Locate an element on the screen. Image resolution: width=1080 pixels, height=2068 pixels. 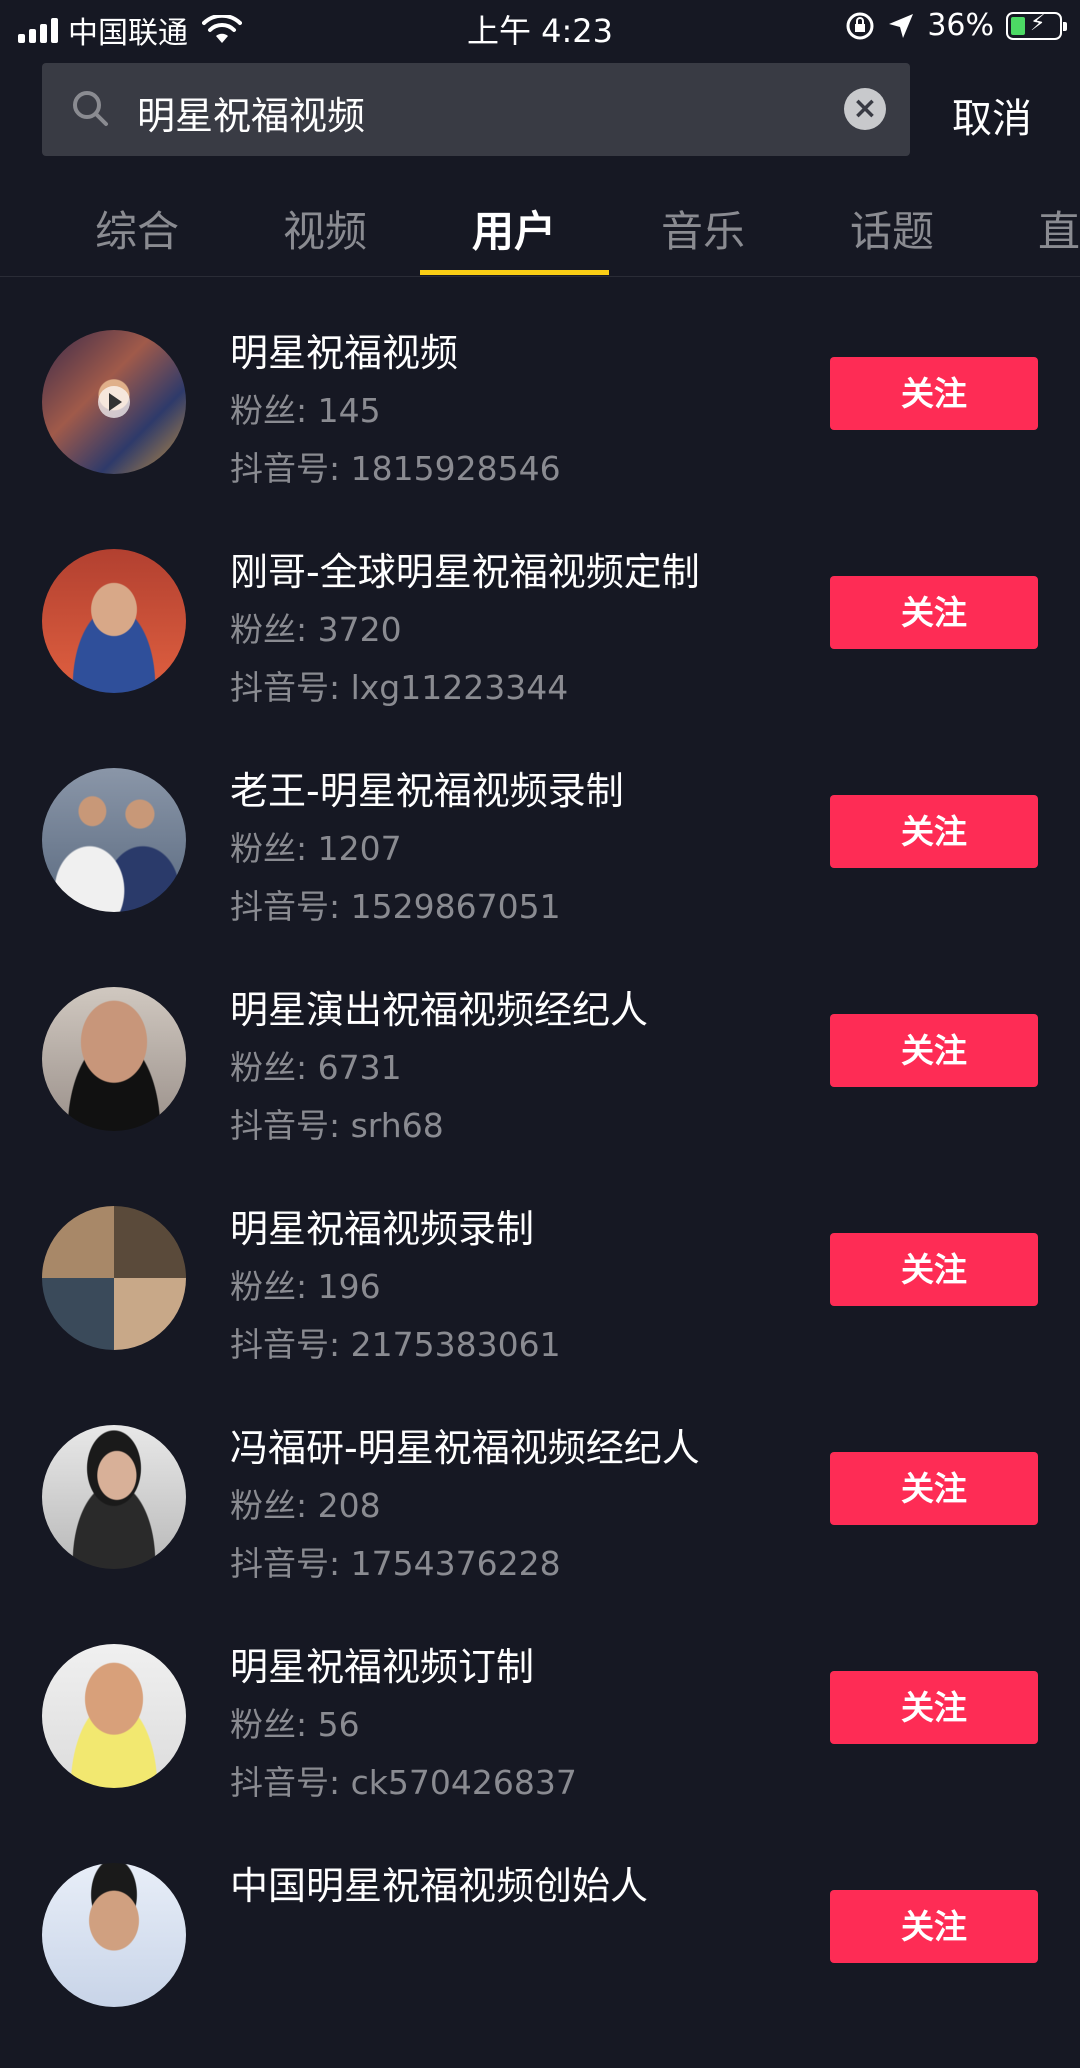
user-row: 明星祝福视频录制 粉丝: 196 抖音号: 2175383061 关注 is located at coordinates (540, 1301).